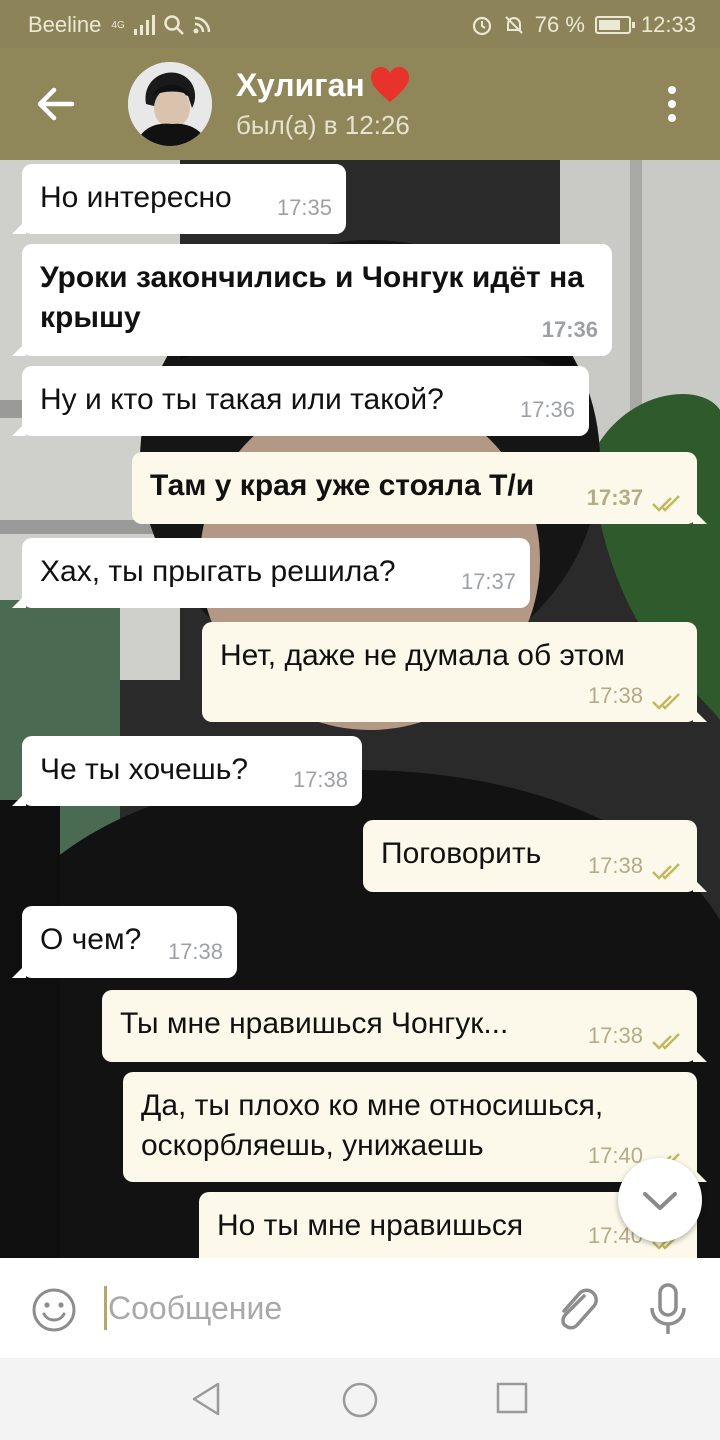  Describe the element at coordinates (300, 84) in the screenshot. I see `contact-name-text: Хулиган` at that location.